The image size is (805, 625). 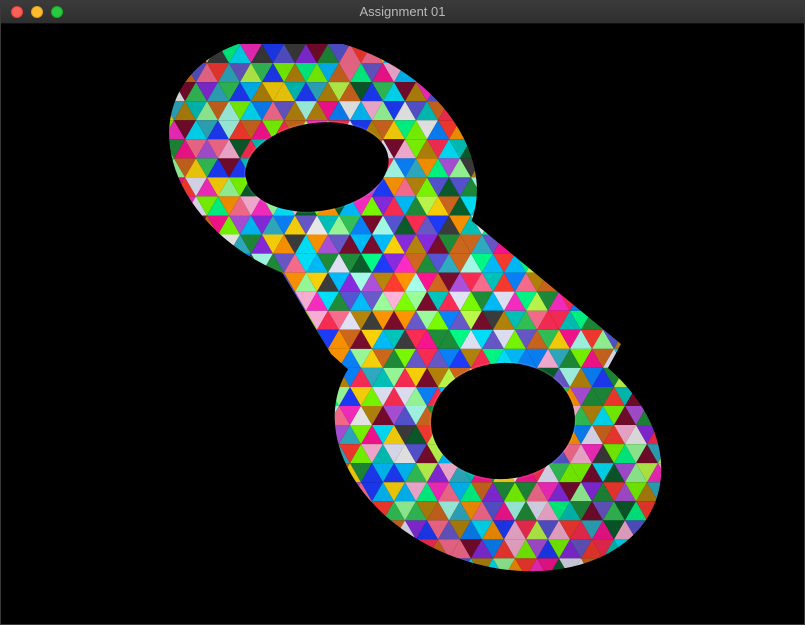 I want to click on title-bar: Assignment 01, so click(x=402, y=12).